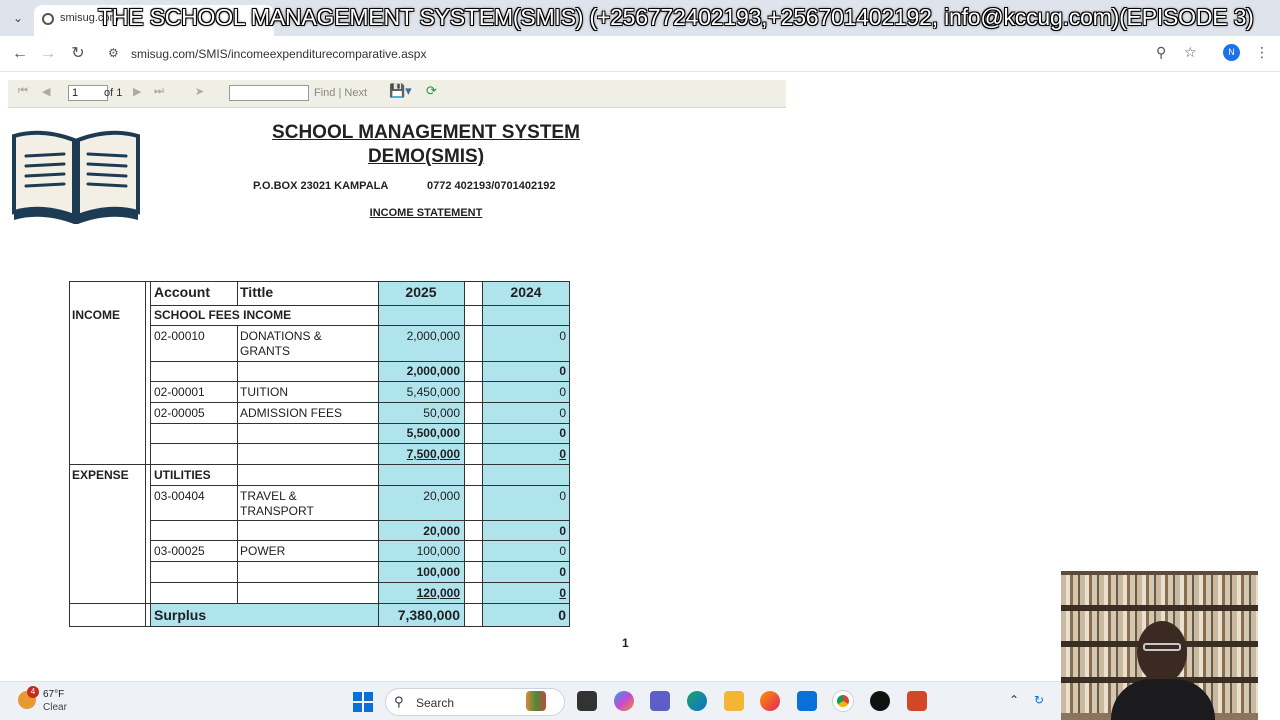 This screenshot has height=720, width=1280. I want to click on school-phone: 0772 402193/0701402192, so click(491, 186).